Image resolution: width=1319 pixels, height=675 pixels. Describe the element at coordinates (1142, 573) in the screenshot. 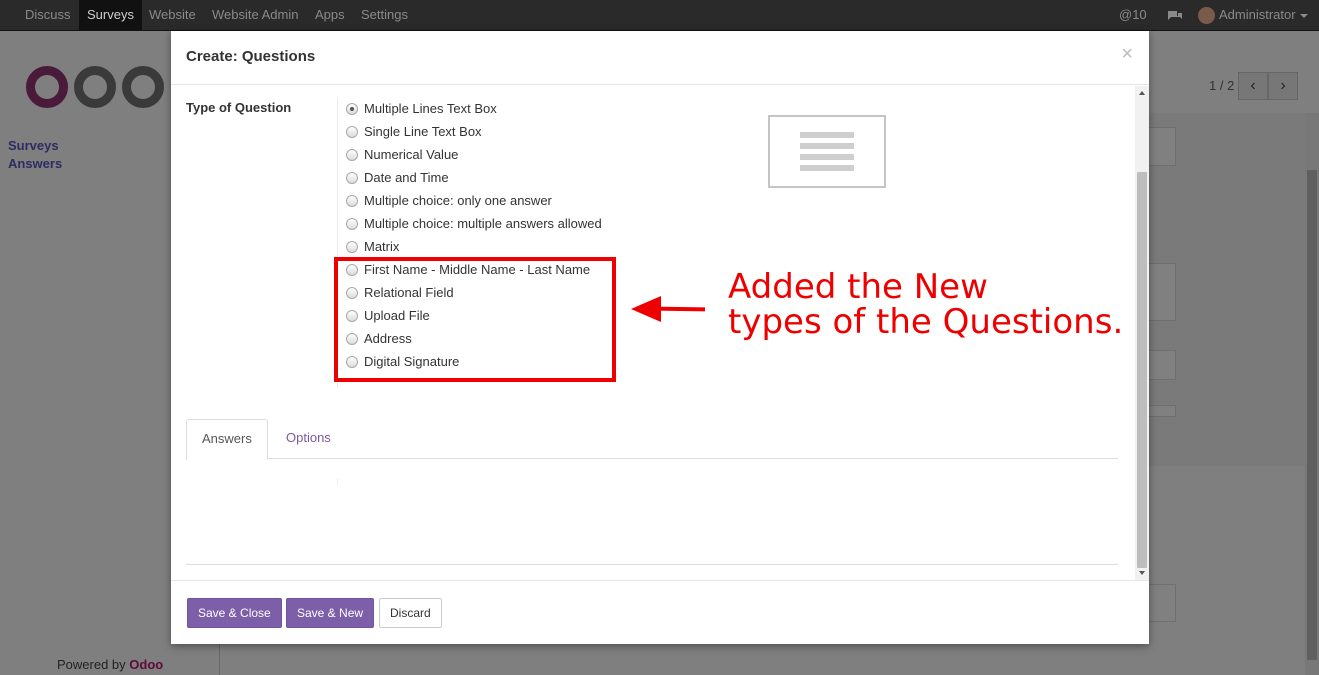

I see `scroll-down-icon` at that location.